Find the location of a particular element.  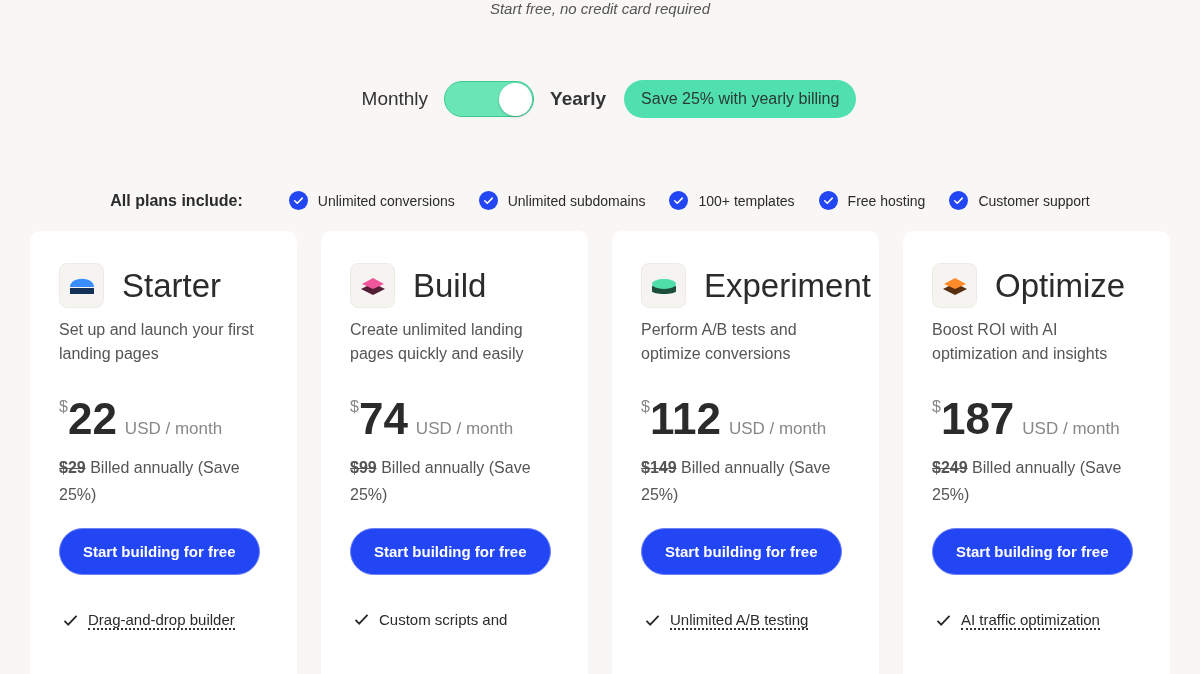

plan-feature: Unlimited A/B testing is located at coordinates (739, 620).